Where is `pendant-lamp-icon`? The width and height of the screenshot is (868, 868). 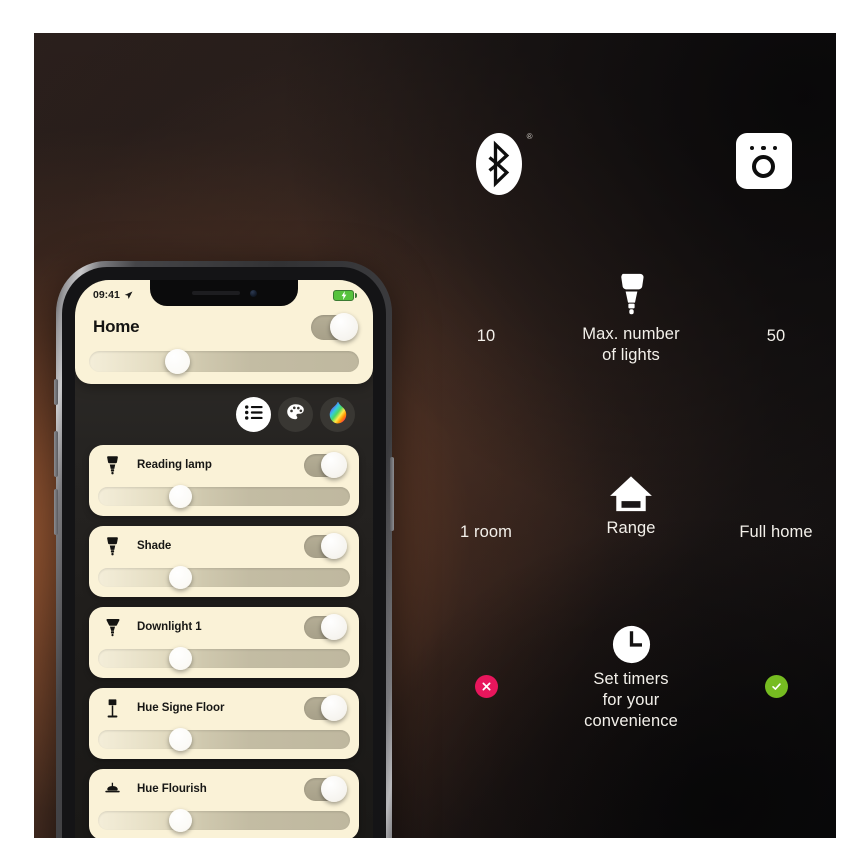 pendant-lamp-icon is located at coordinates (112, 789).